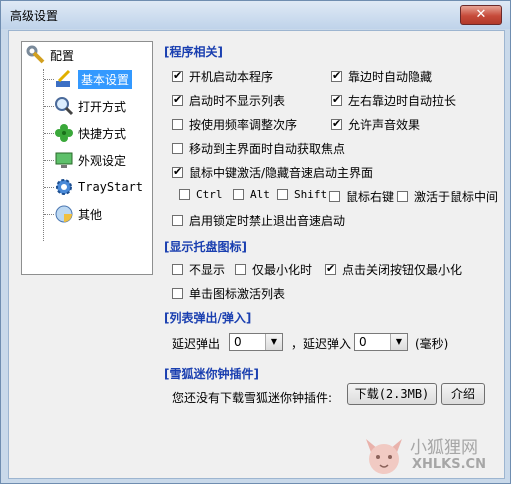  I want to click on checkbox-shift: Shift, so click(302, 194).